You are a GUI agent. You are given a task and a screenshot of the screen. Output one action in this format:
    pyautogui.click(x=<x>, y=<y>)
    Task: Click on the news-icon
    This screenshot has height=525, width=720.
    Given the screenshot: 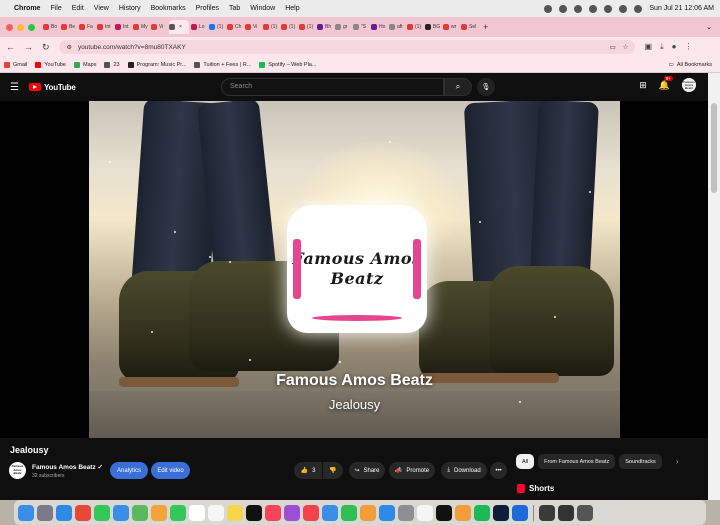 What is the action you would take?
    pyautogui.click(x=311, y=512)
    